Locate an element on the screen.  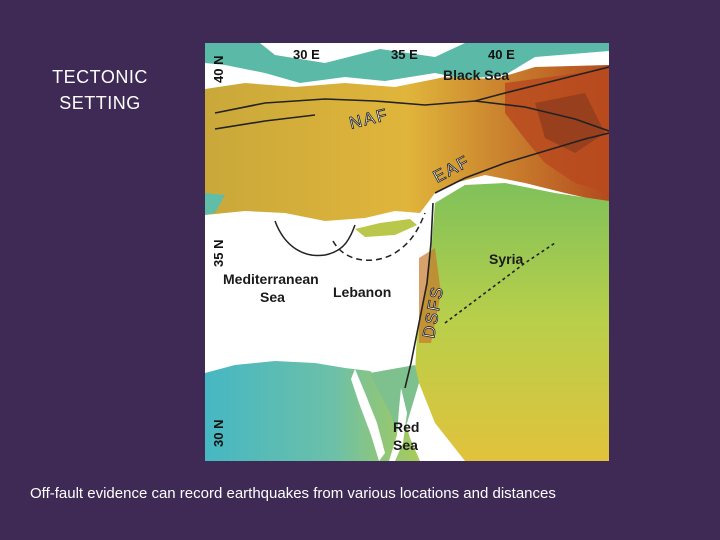
red-sea-label-line1: Red is located at coordinates (406, 427).